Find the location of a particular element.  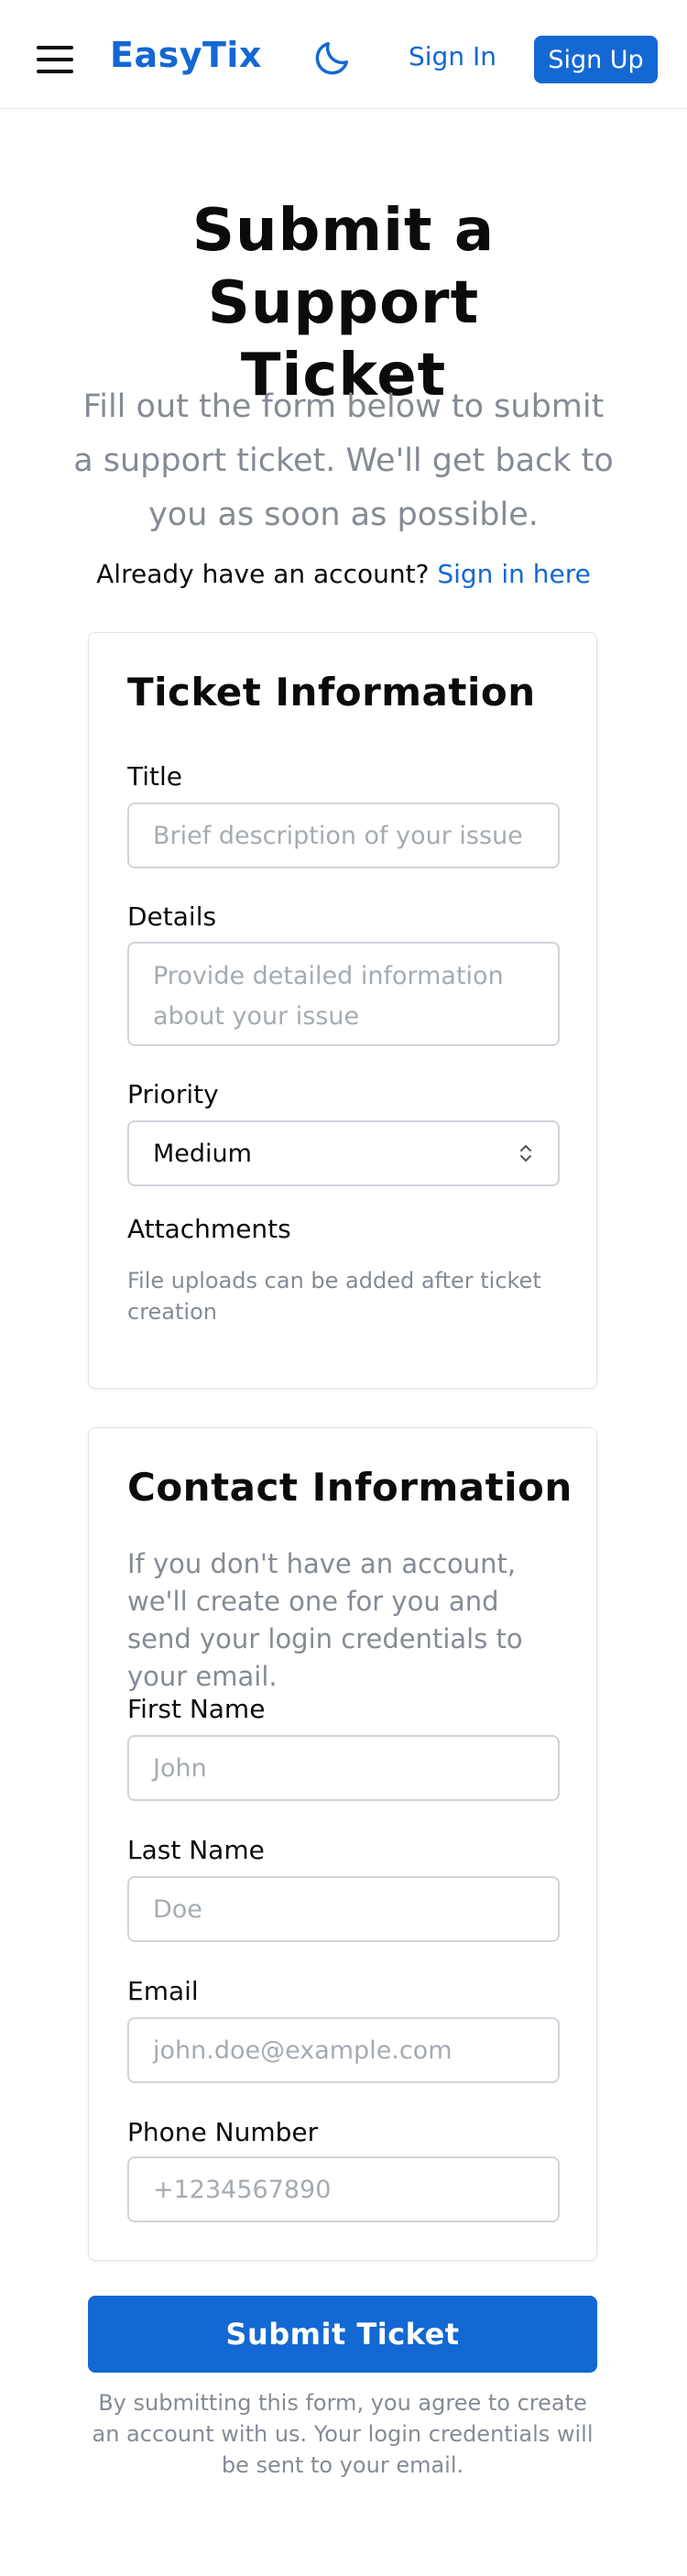

last-name-label: Last Name is located at coordinates (196, 1850).